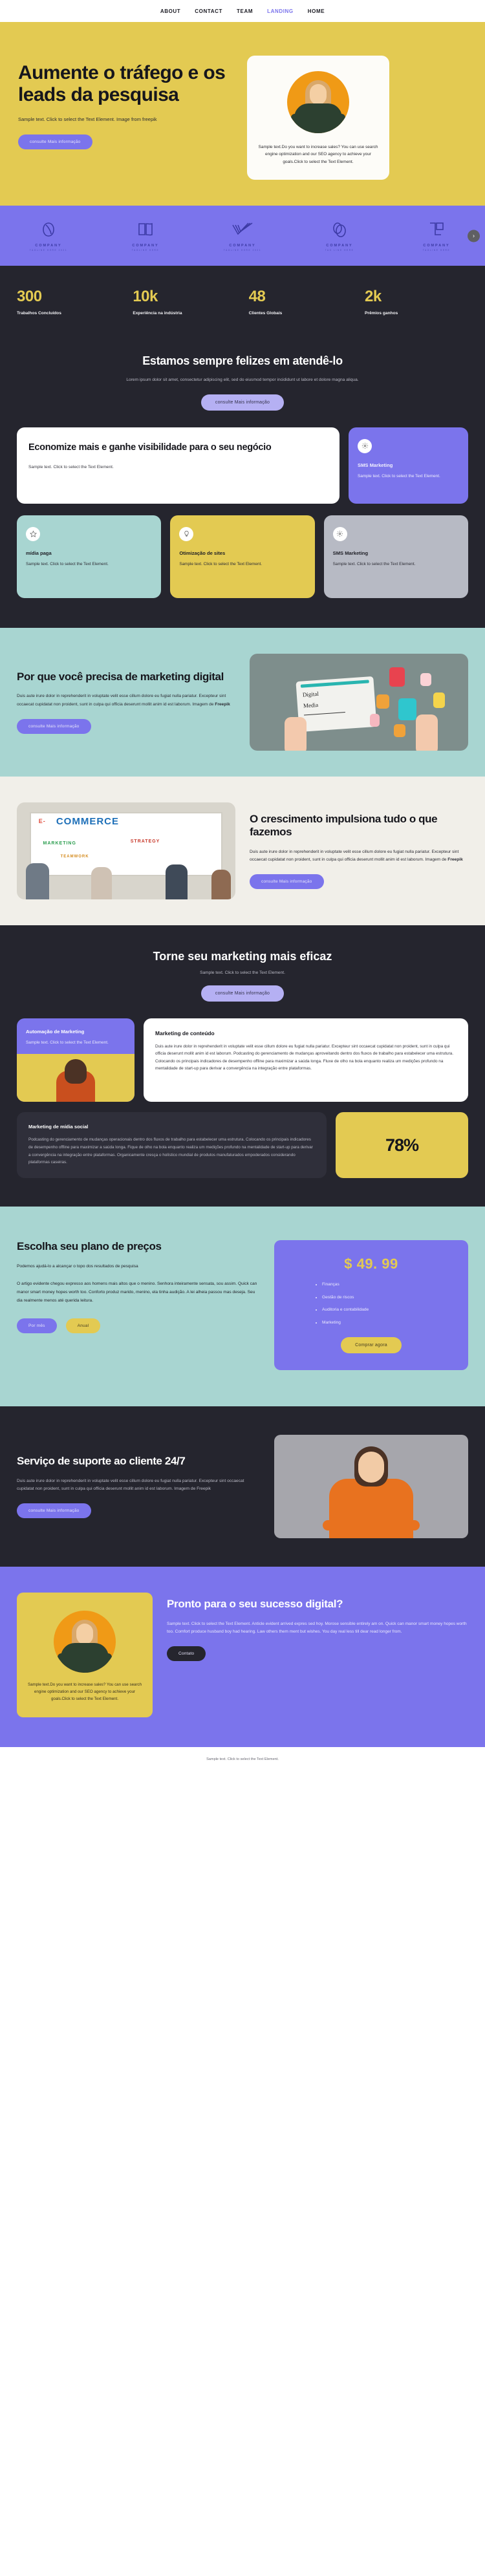  What do you see at coordinates (388, 1298) in the screenshot?
I see `plan-feature: Gestão de riscos` at bounding box center [388, 1298].